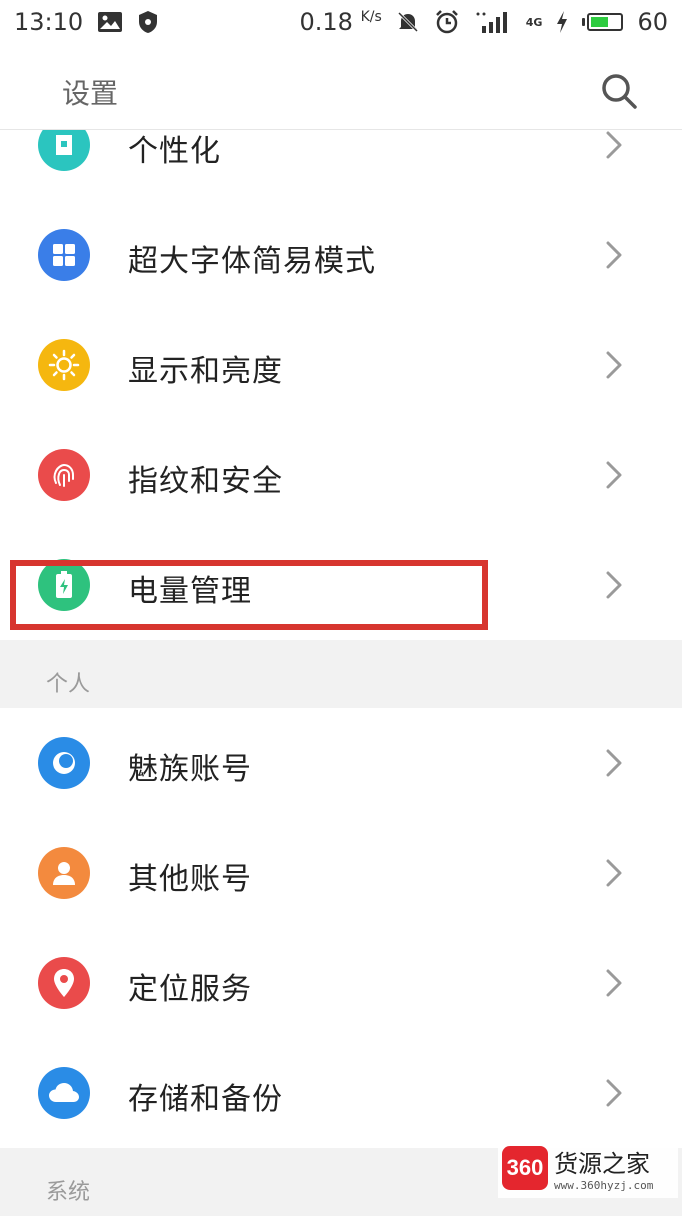  I want to click on charging-bolt-icon, so click(562, 22).